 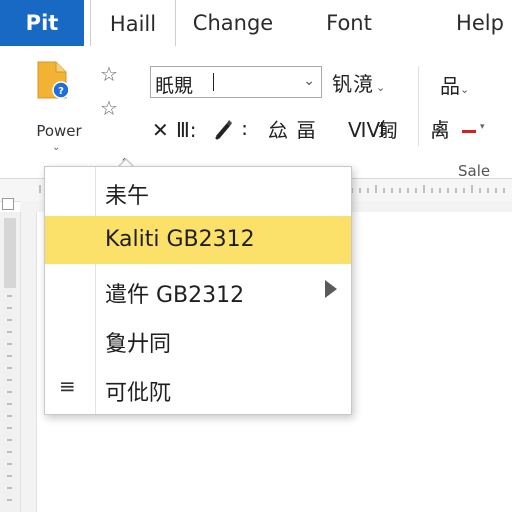 I want to click on tab-haill: Haill, so click(x=133, y=23).